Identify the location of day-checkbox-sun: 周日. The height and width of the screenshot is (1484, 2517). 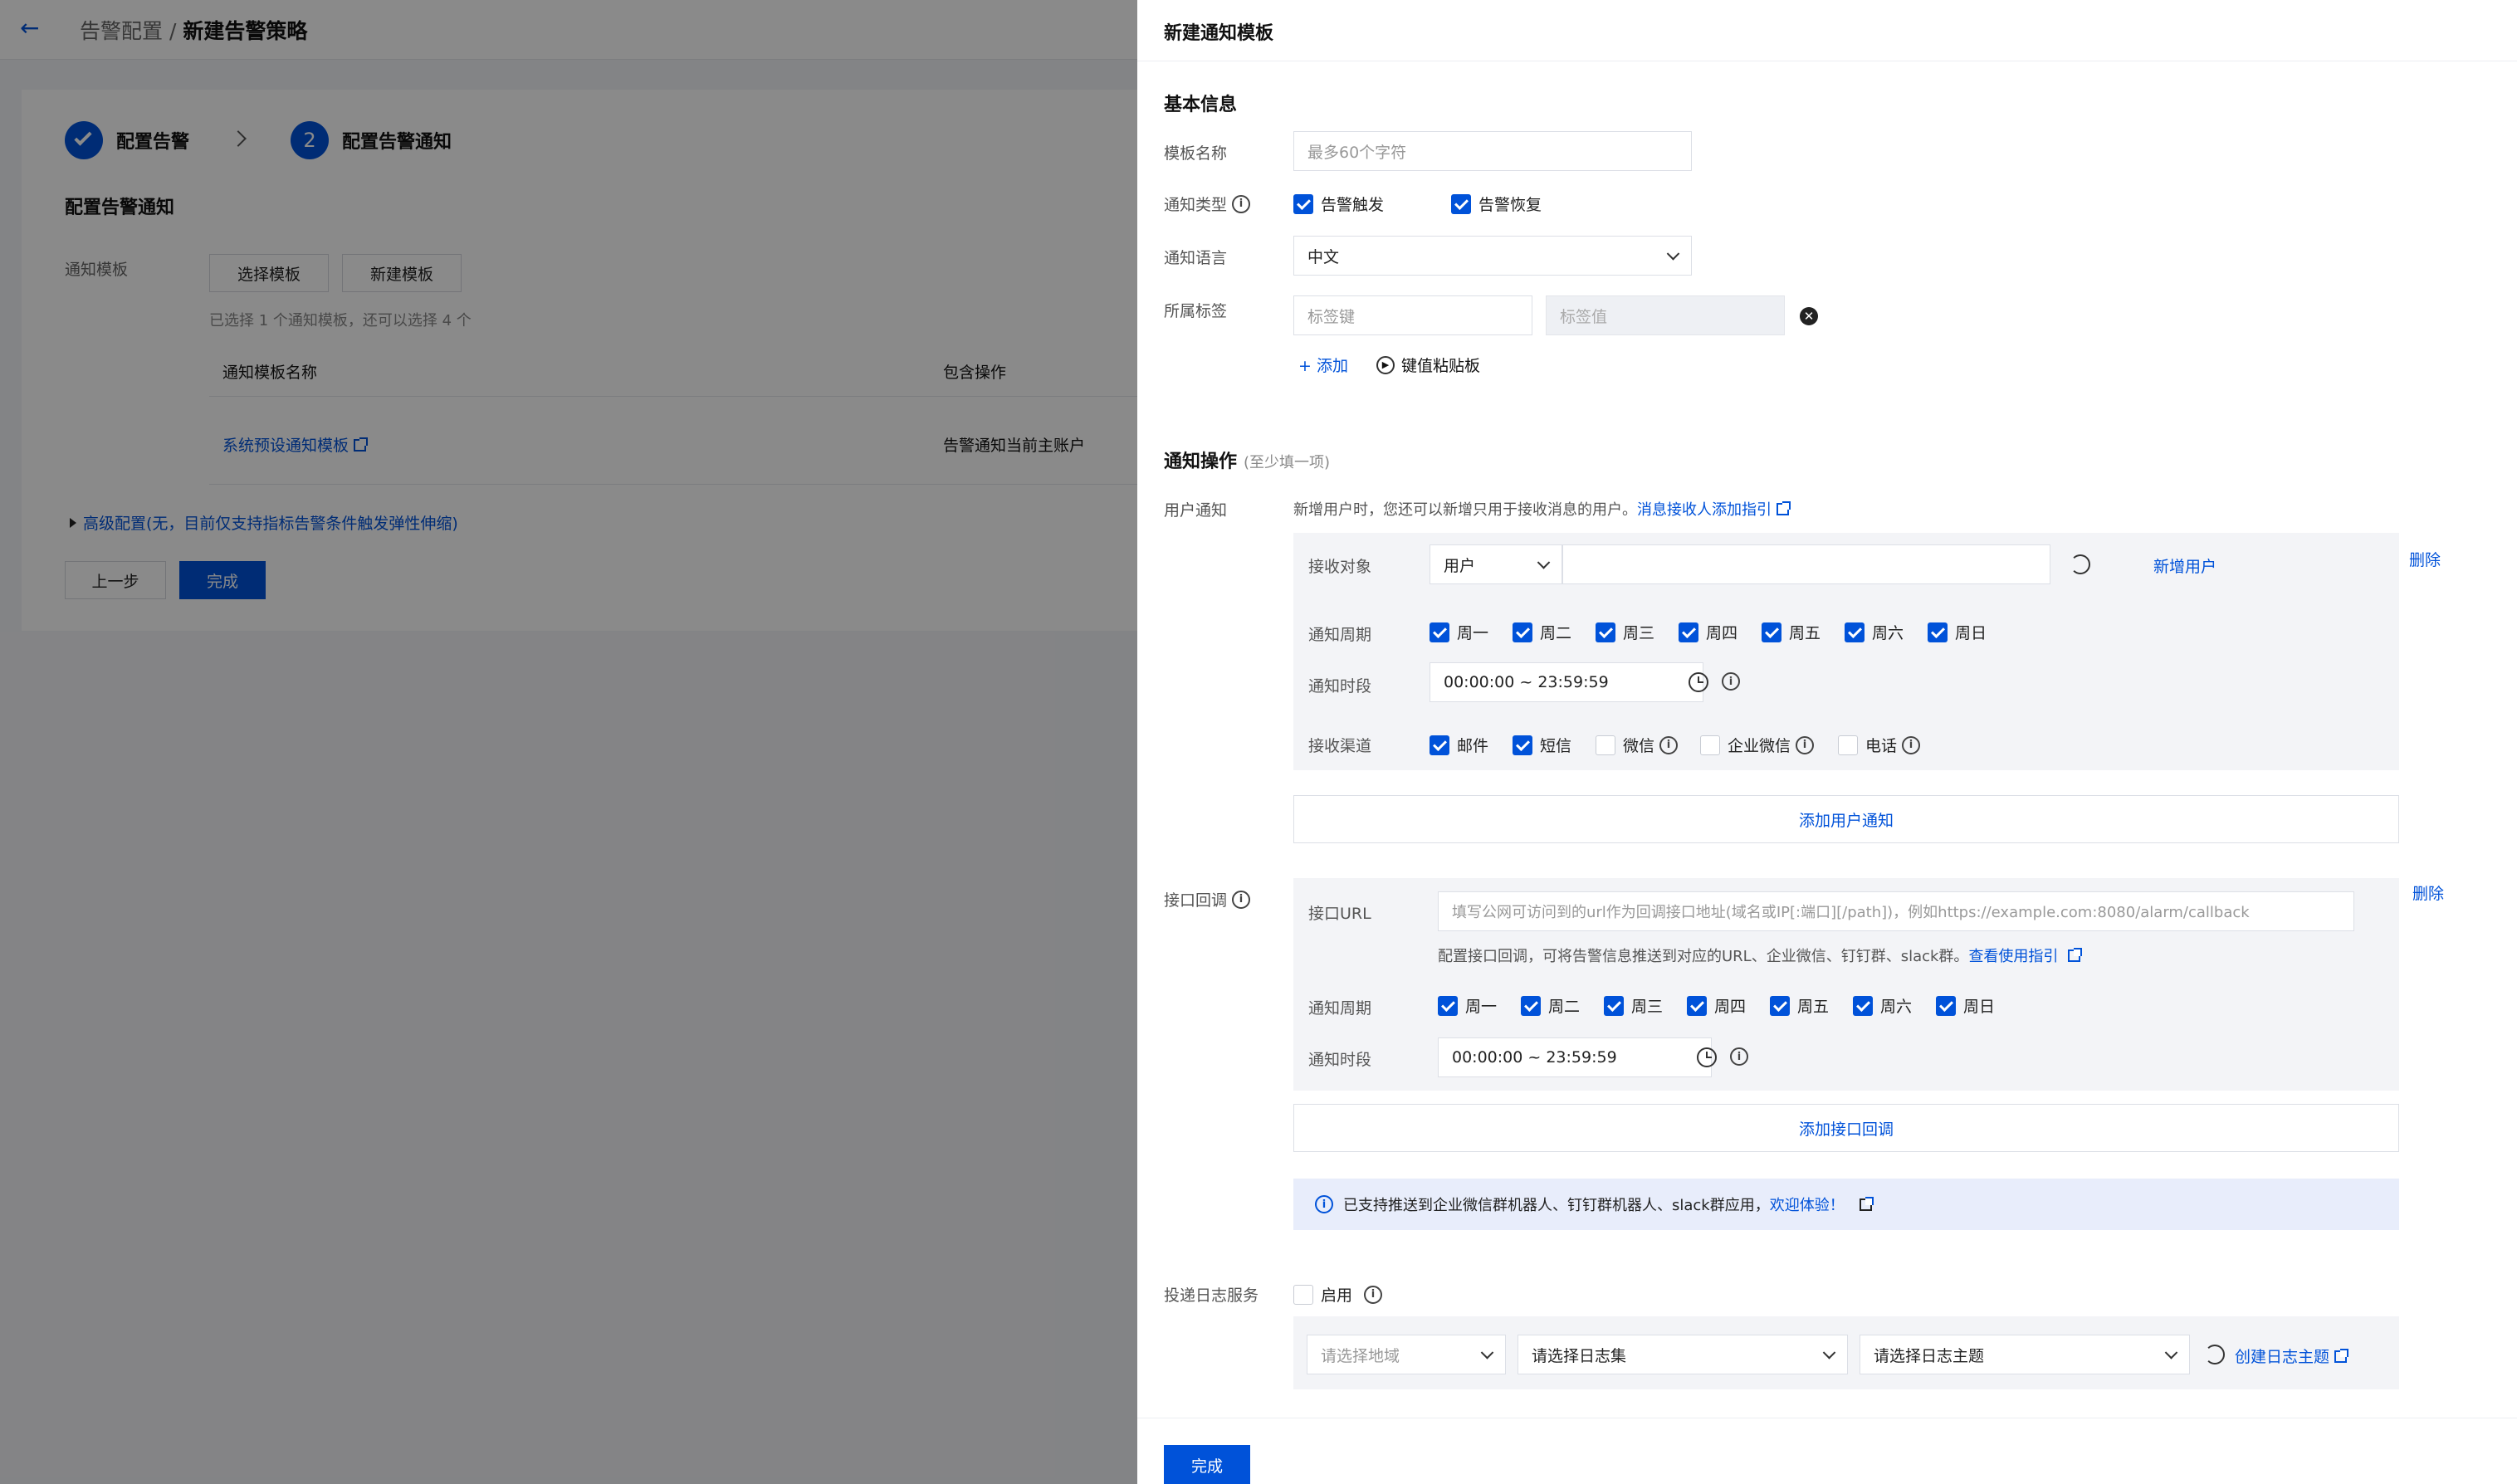
(1957, 632).